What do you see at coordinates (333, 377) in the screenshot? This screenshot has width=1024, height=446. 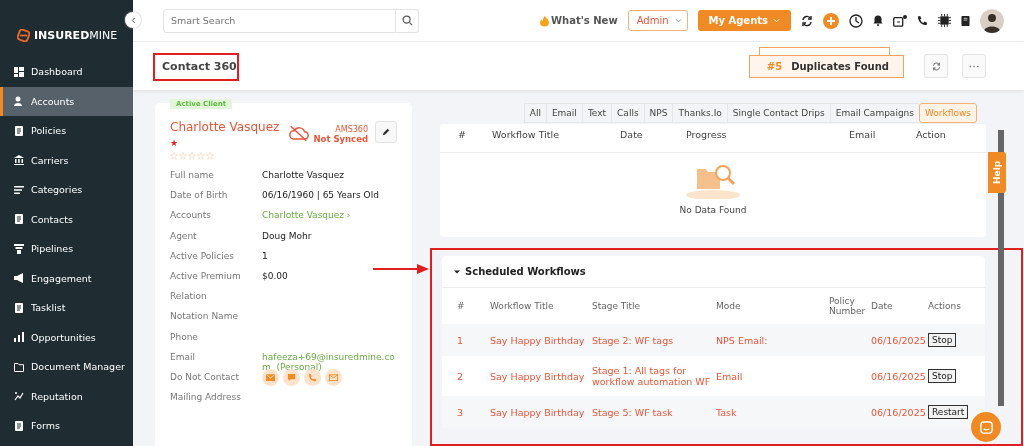 I see `mail-block-toggle` at bounding box center [333, 377].